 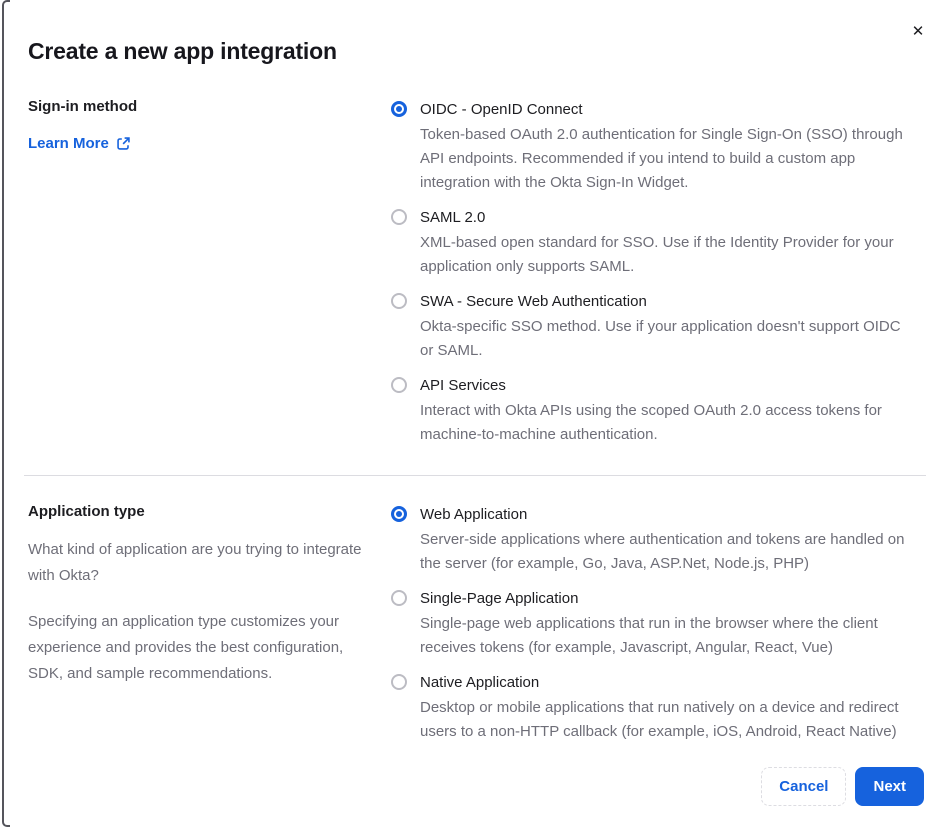 What do you see at coordinates (501, 109) in the screenshot?
I see `radio-option-label: OIDC - OpenID Connect` at bounding box center [501, 109].